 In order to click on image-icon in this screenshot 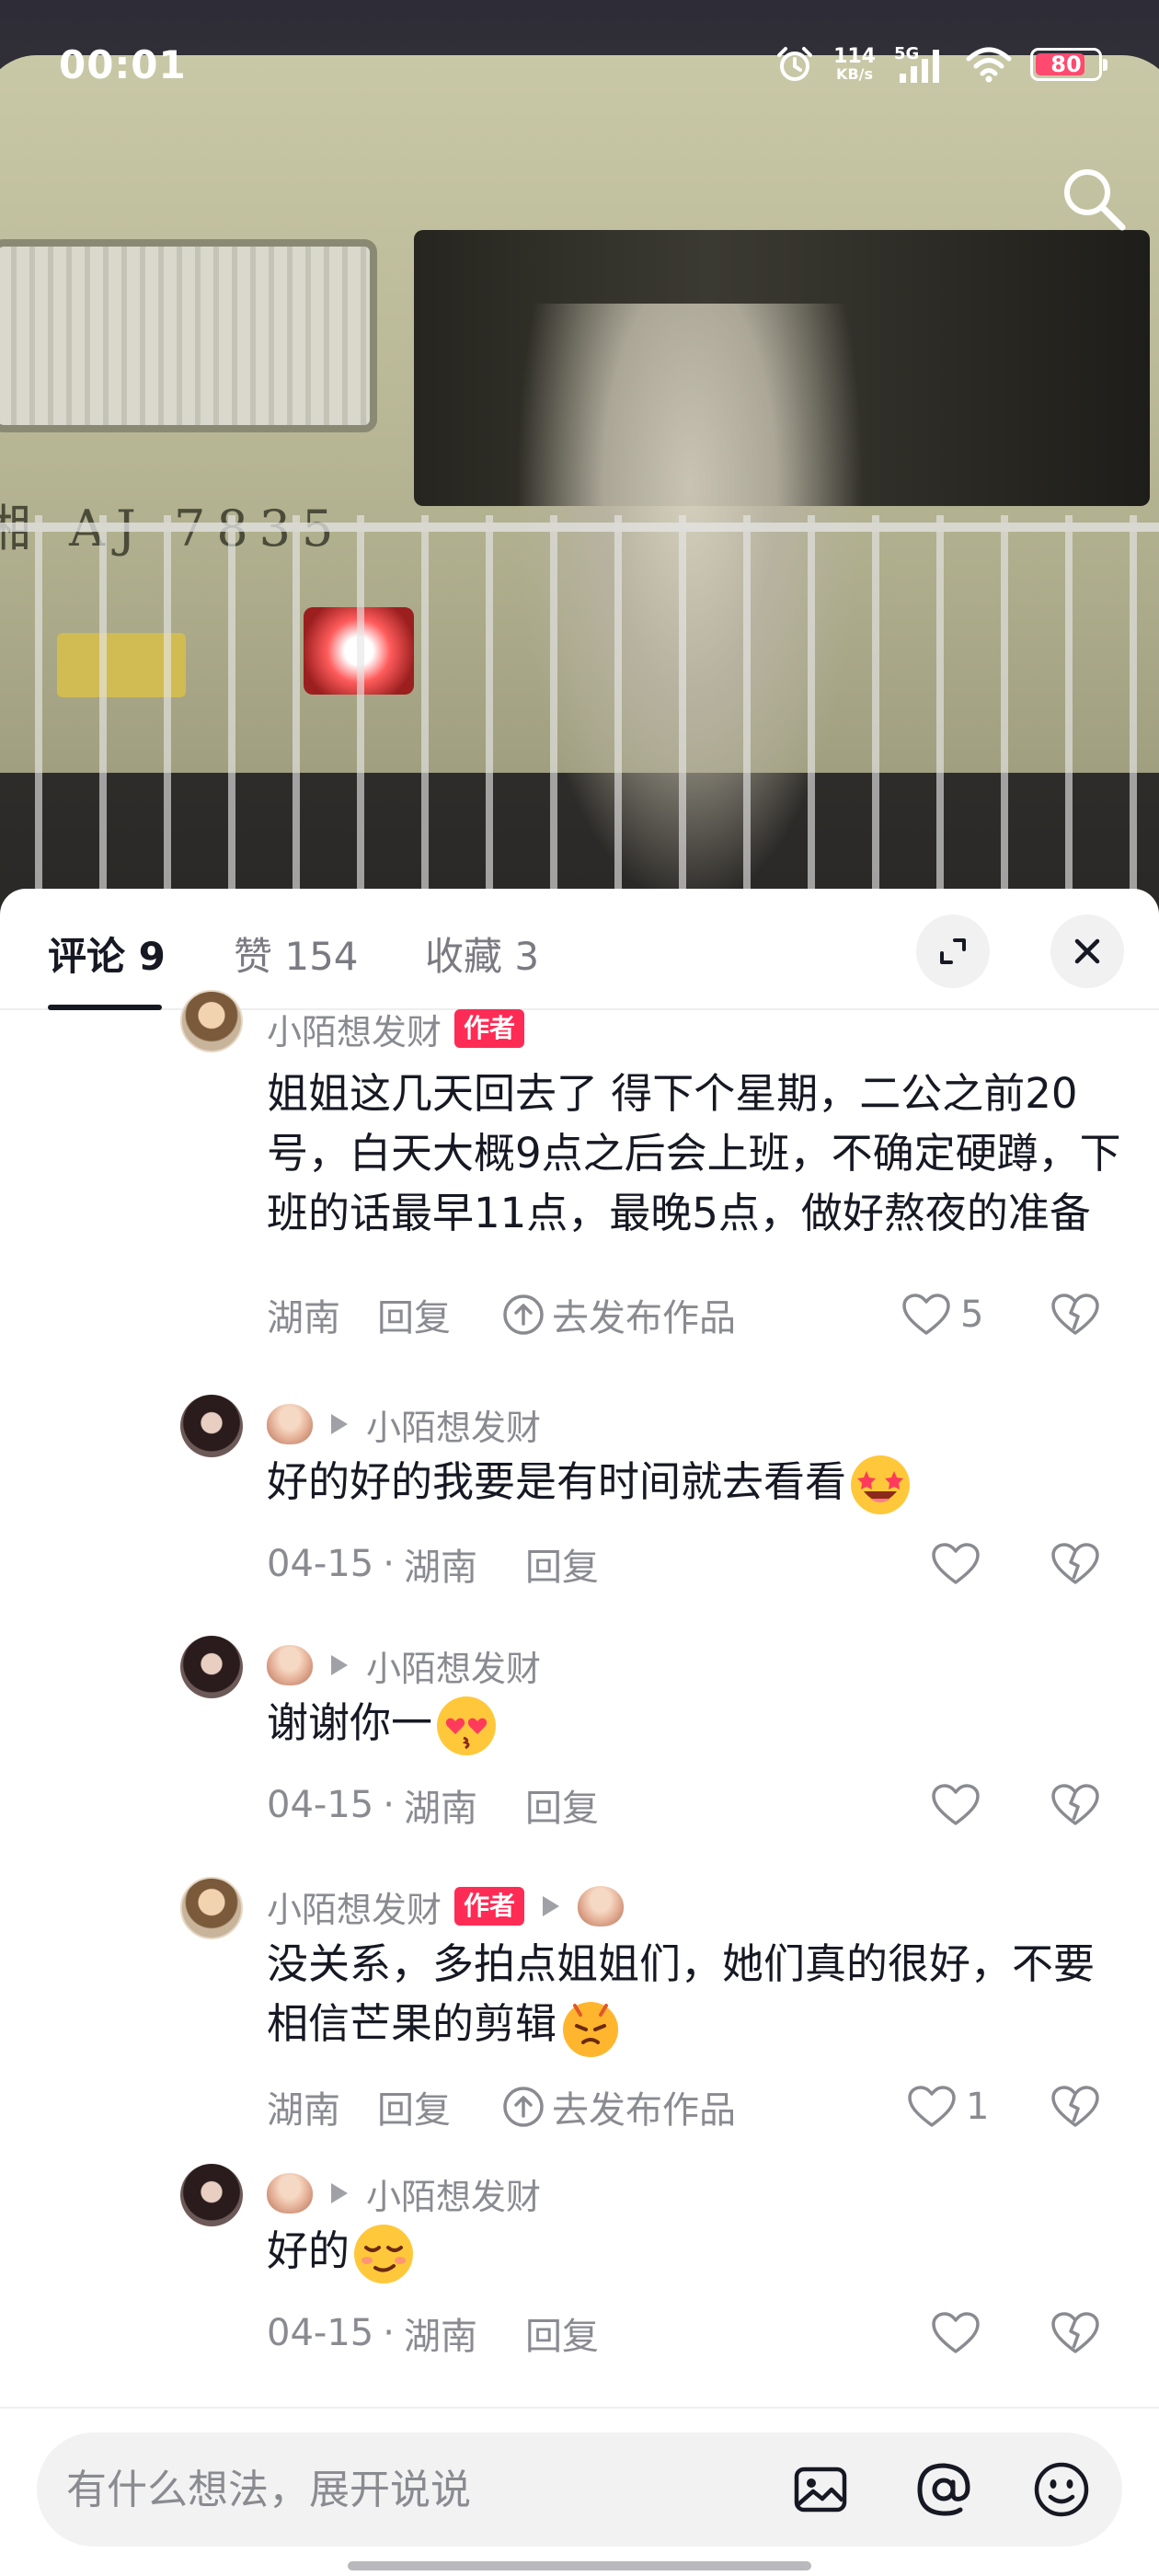, I will do `click(820, 2489)`.